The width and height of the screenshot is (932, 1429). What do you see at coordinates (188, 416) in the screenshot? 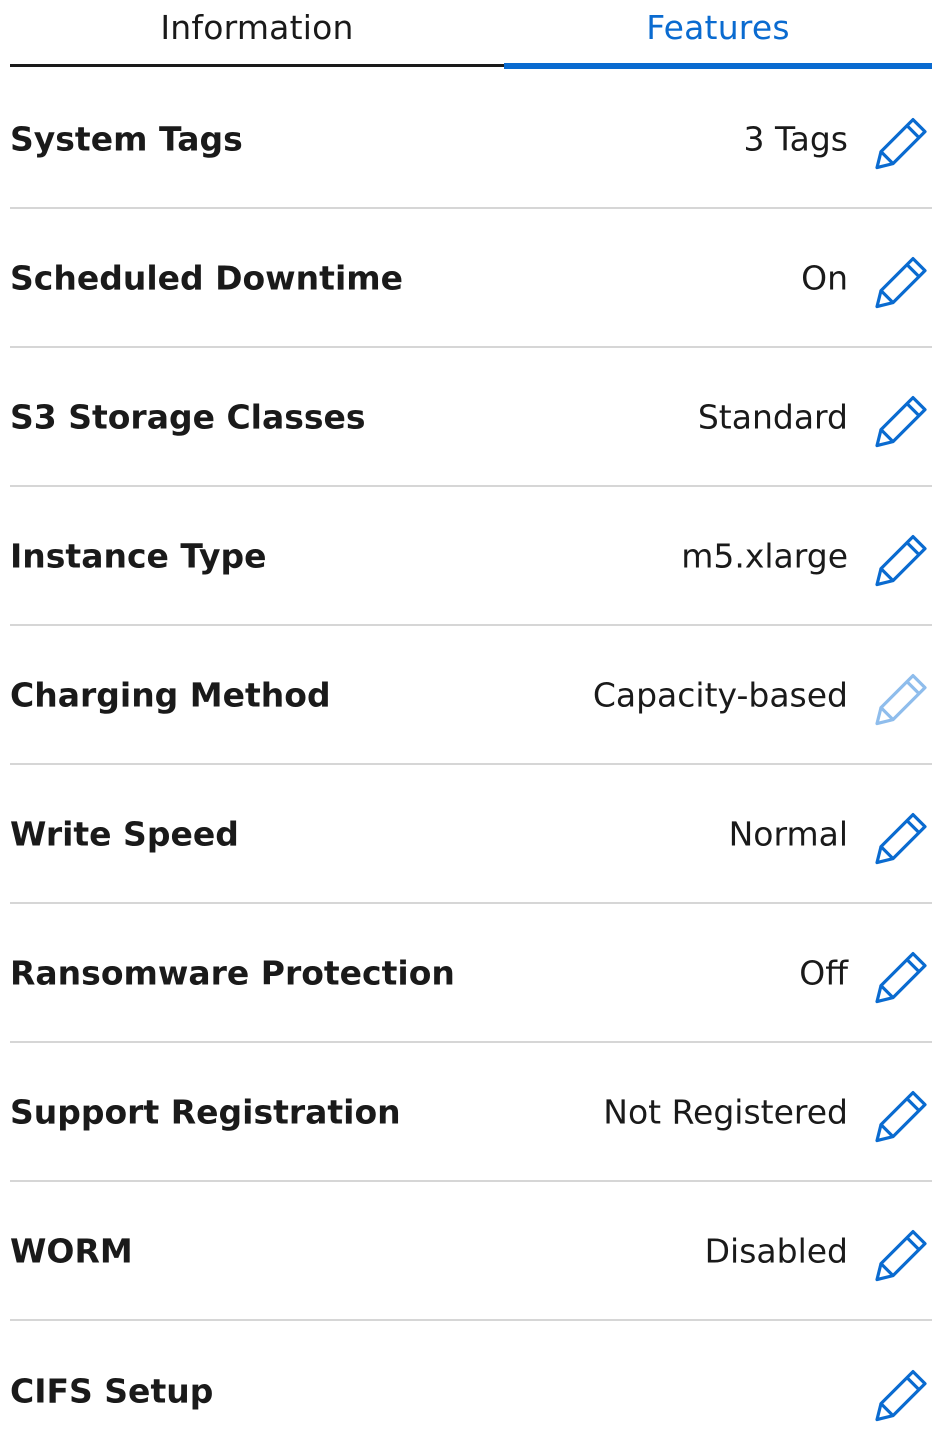
I see `feature-label: S3 Storage Classes` at bounding box center [188, 416].